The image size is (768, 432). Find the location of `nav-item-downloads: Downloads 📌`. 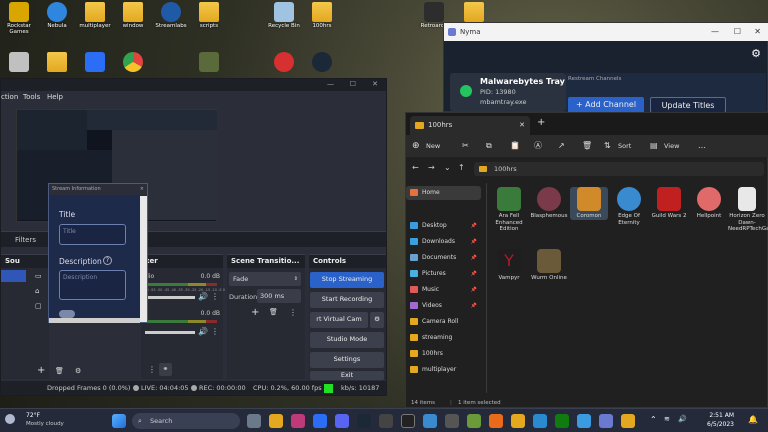

nav-item-downloads: Downloads 📌 is located at coordinates (443, 242).